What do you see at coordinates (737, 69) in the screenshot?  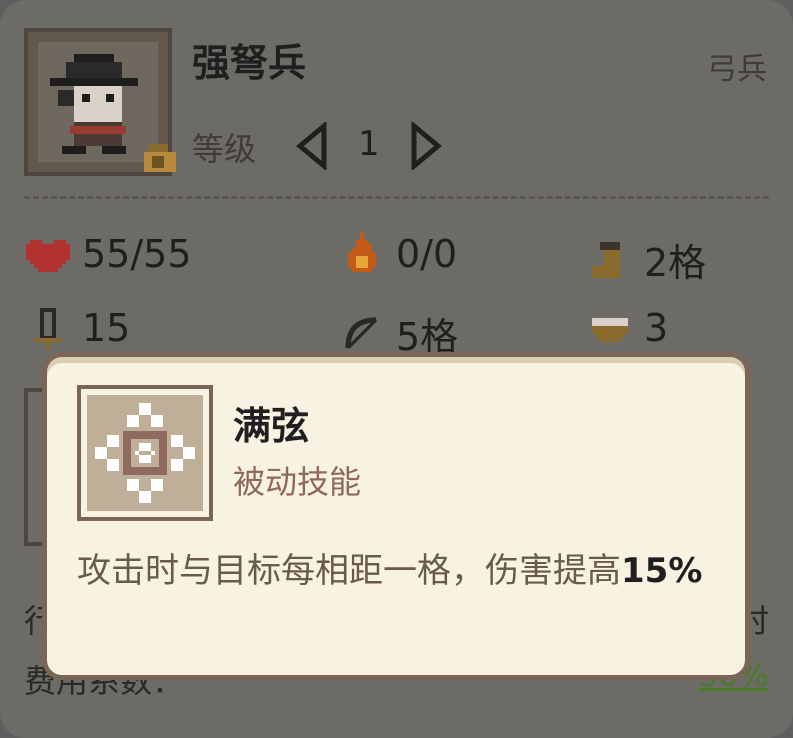 I see `unit-class: 弓兵` at bounding box center [737, 69].